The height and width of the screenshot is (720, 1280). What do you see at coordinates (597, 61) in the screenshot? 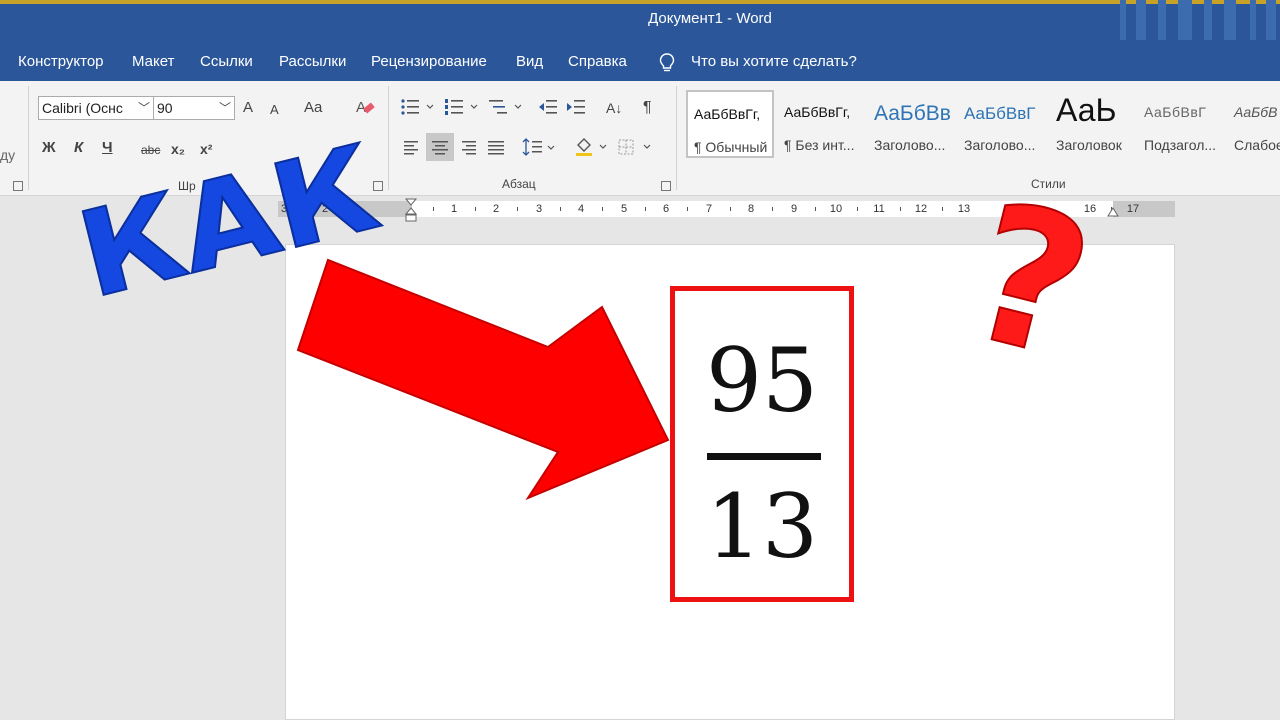
I see `tab-help: Справка` at bounding box center [597, 61].